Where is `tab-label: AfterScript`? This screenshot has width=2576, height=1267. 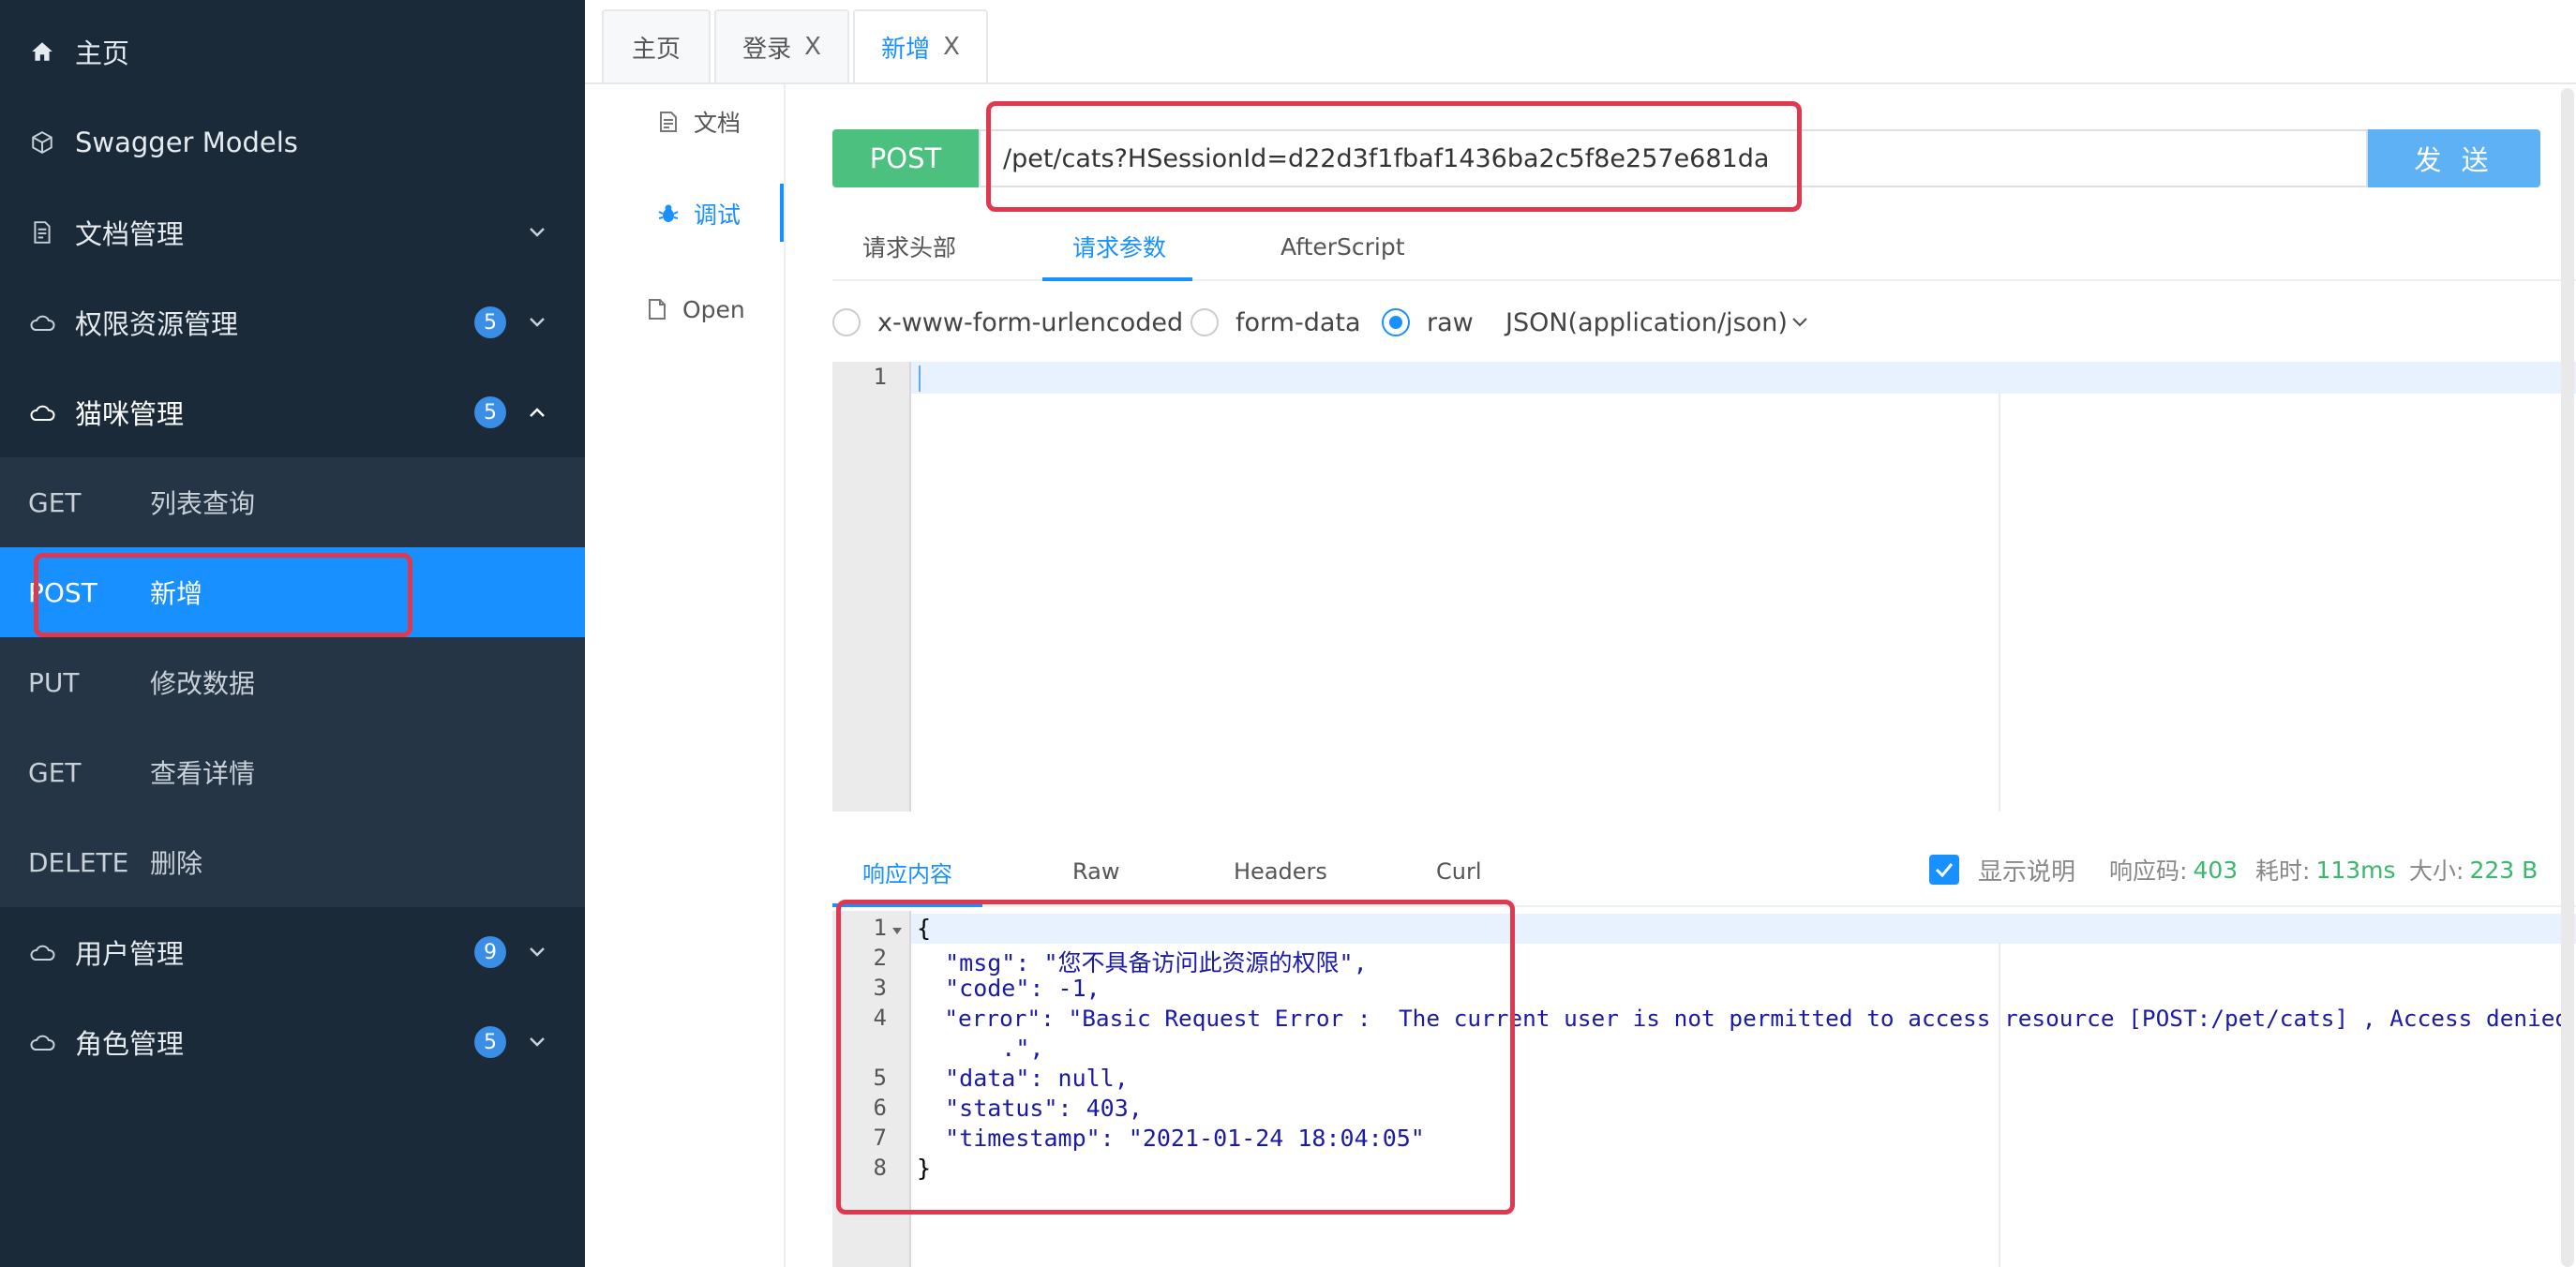
tab-label: AfterScript is located at coordinates (1343, 246).